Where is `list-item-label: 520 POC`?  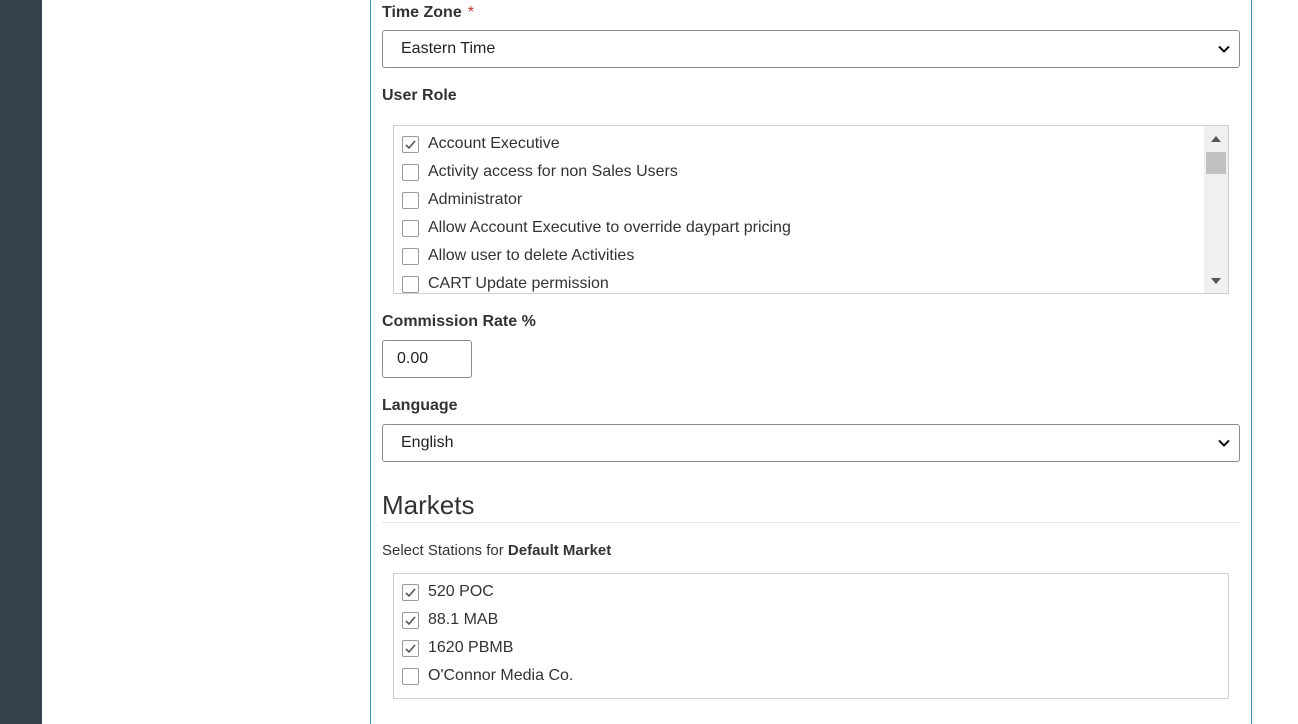 list-item-label: 520 POC is located at coordinates (461, 591).